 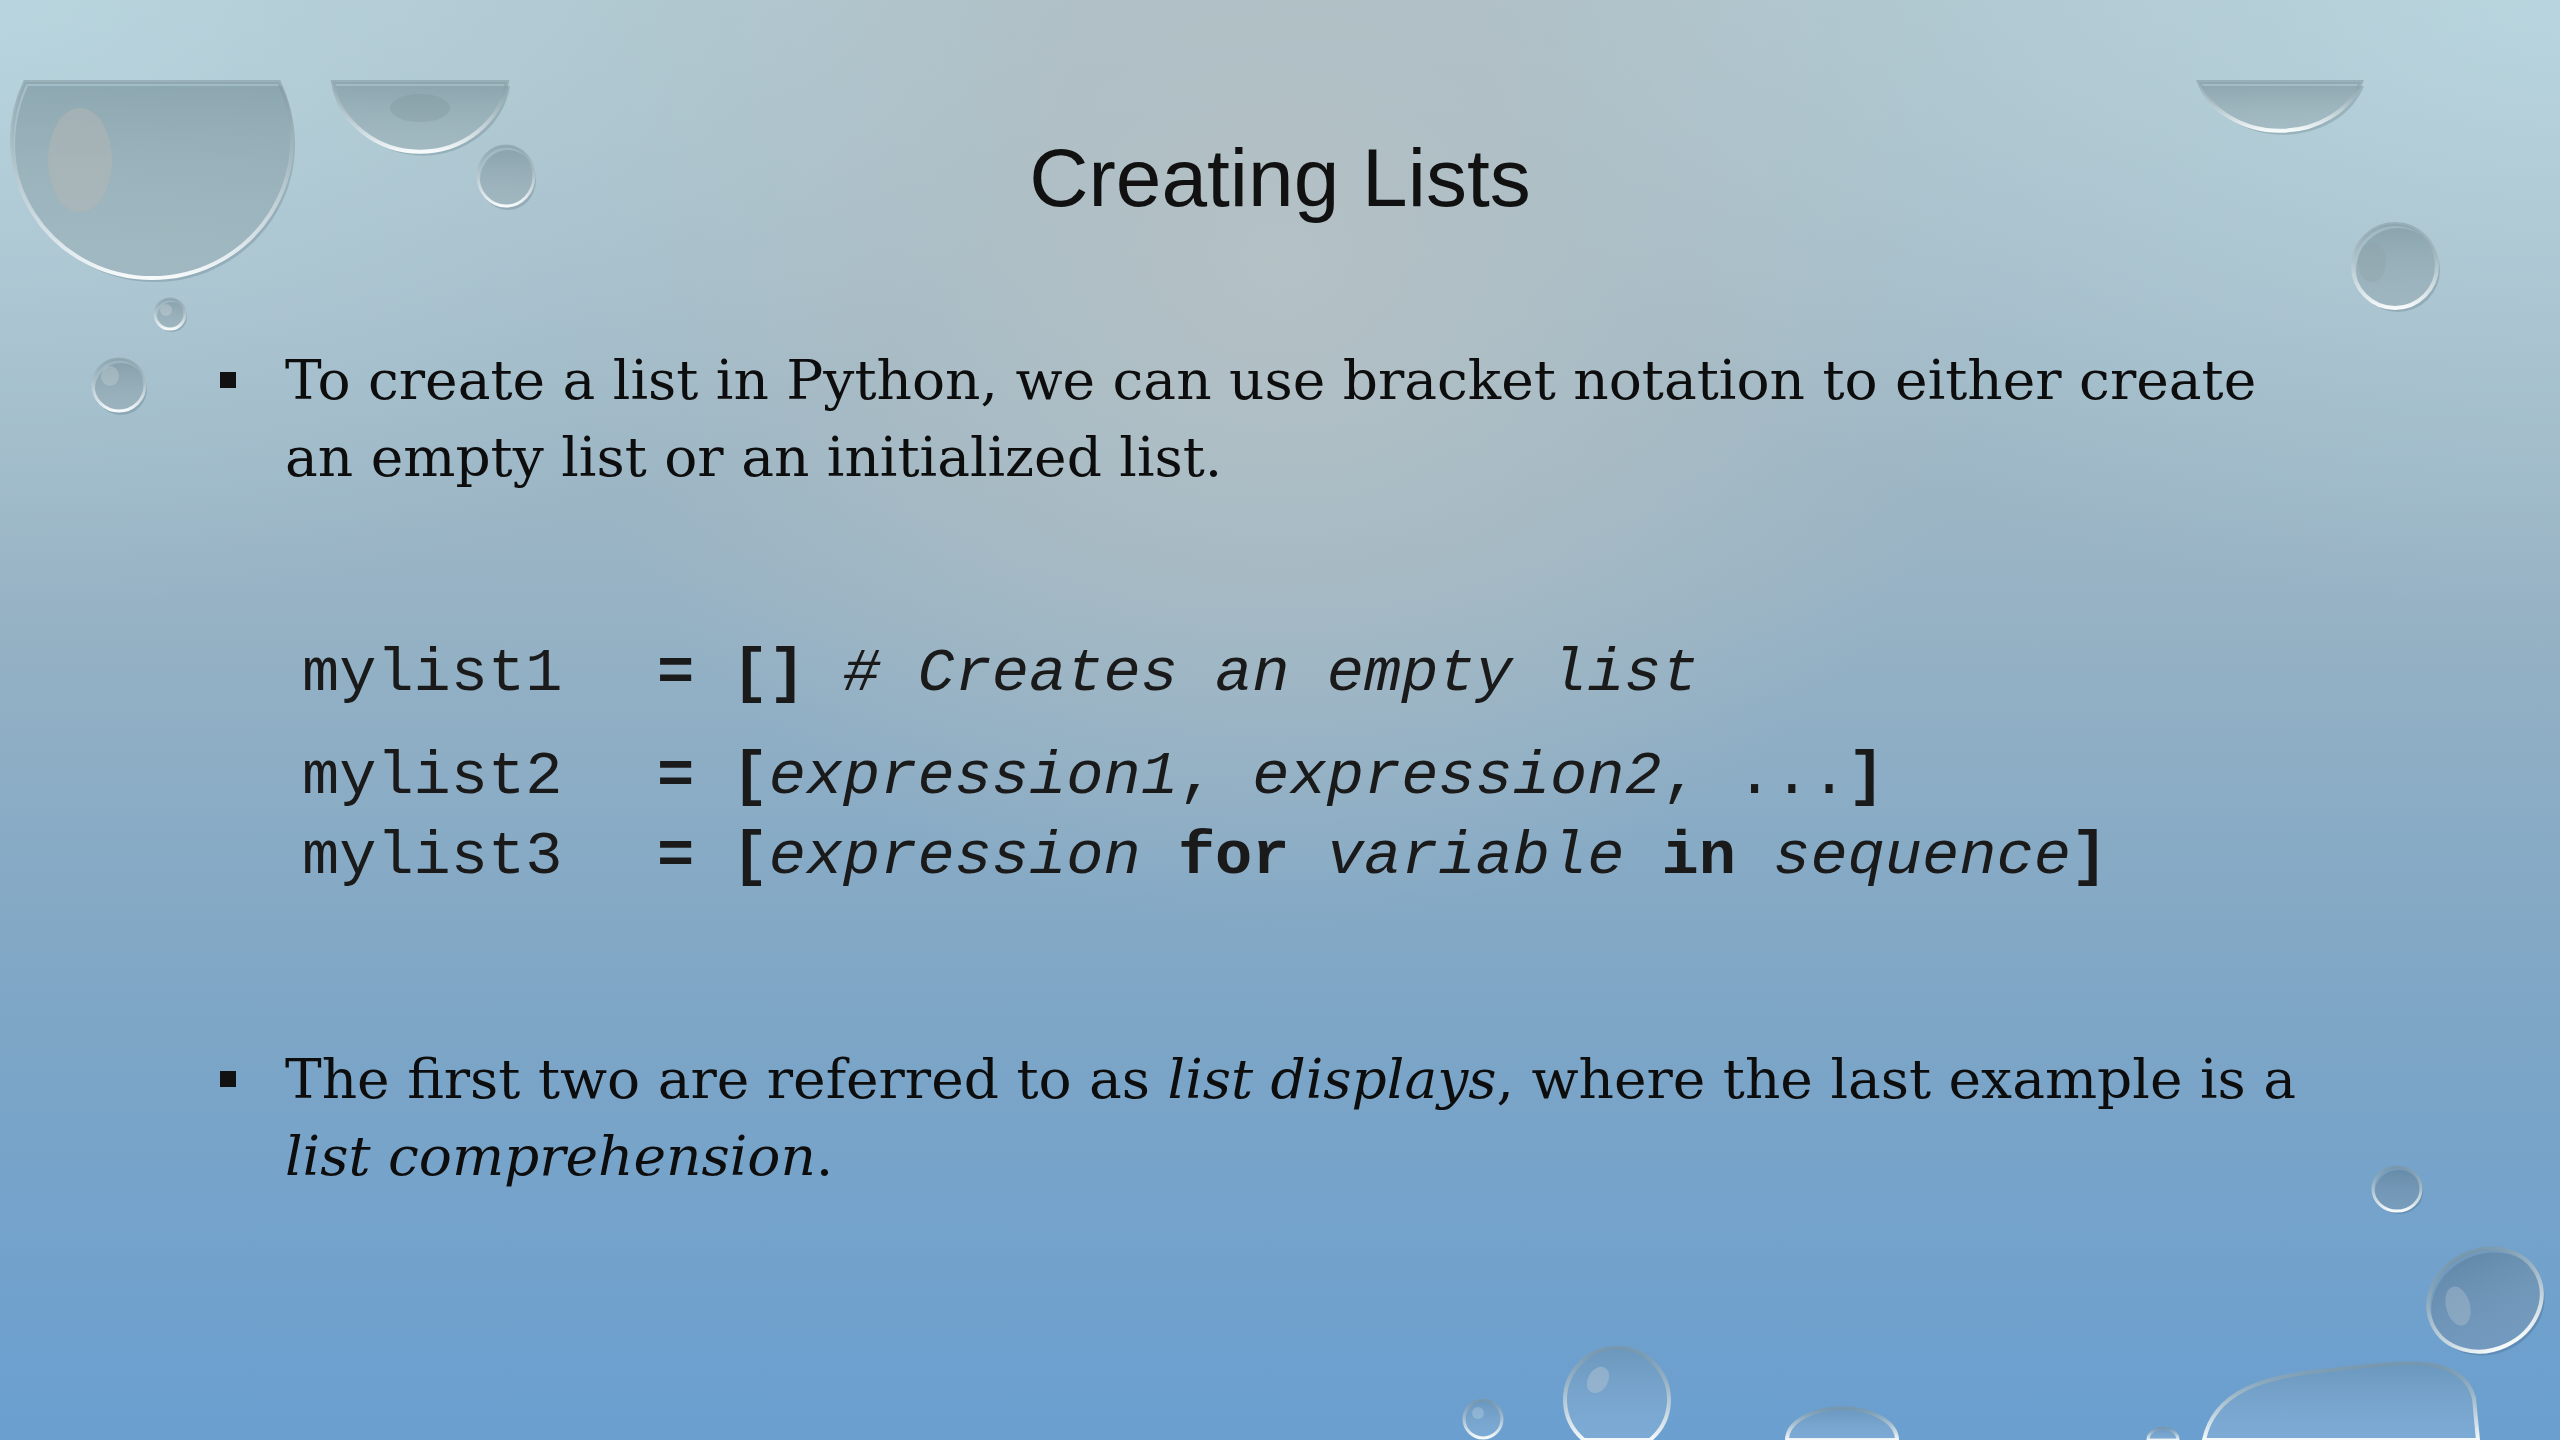 What do you see at coordinates (1093, 777) in the screenshot?
I see `code-line: mylist2 = [expression1, expression2, ...]` at bounding box center [1093, 777].